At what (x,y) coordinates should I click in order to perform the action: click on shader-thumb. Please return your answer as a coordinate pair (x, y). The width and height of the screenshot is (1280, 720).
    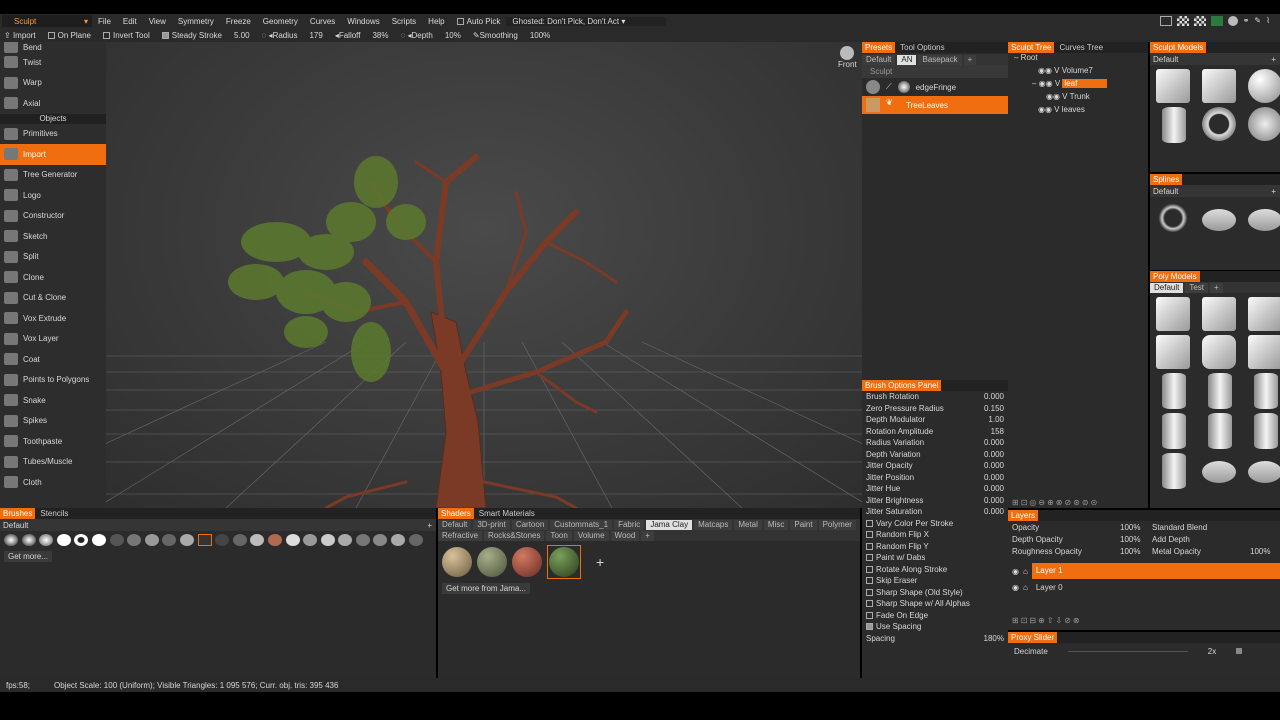
    Looking at the image, I should click on (492, 562).